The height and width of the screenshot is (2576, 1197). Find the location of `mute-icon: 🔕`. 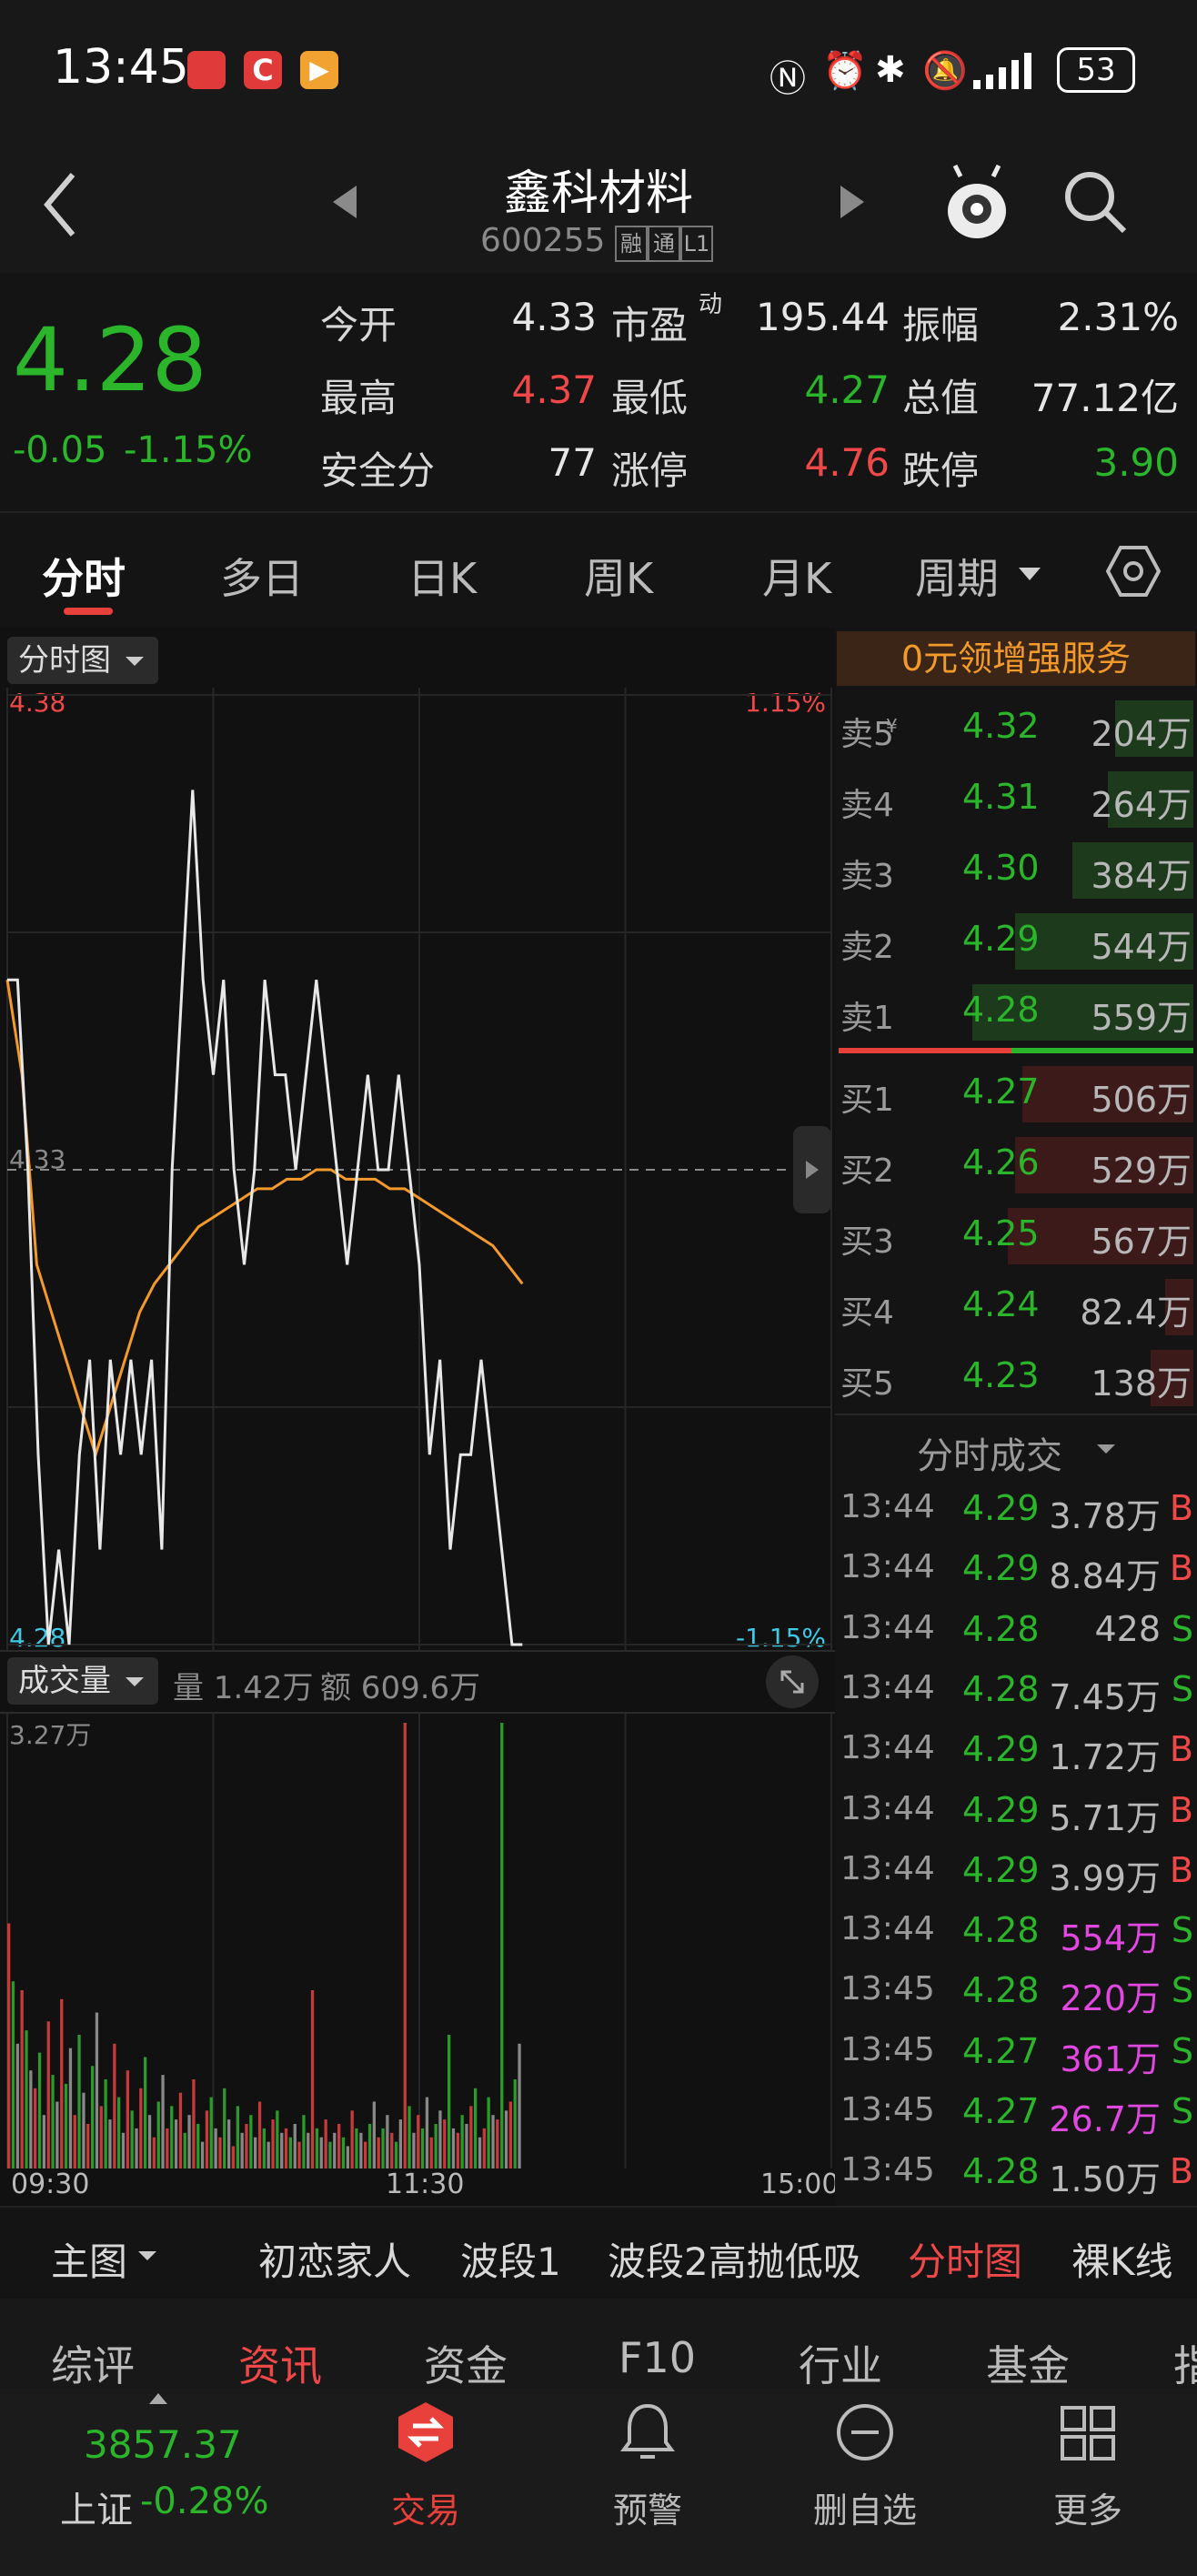

mute-icon: 🔕 is located at coordinates (945, 71).